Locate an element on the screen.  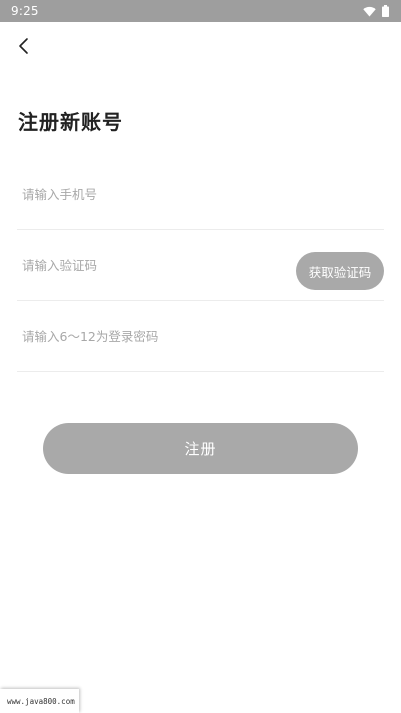
code-field-row: 获取验证码 is located at coordinates (200, 265).